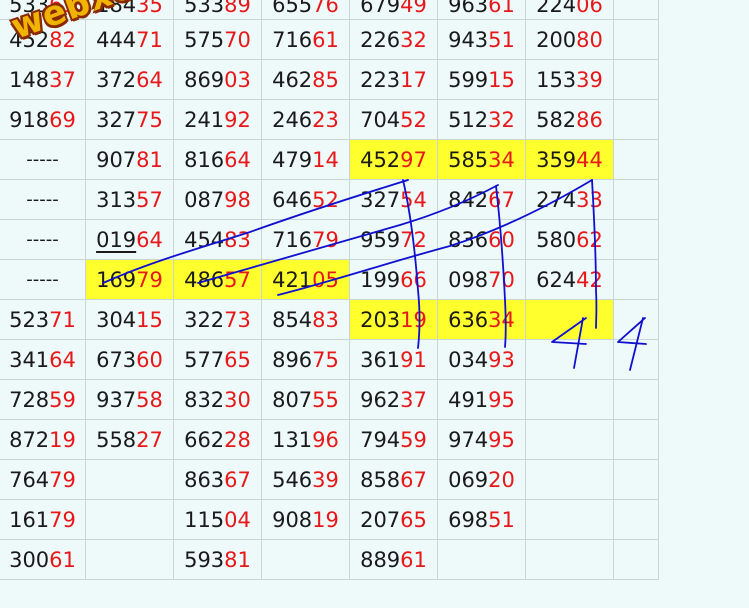  Describe the element at coordinates (130, 10) in the screenshot. I see `result-cell: 184 35` at that location.